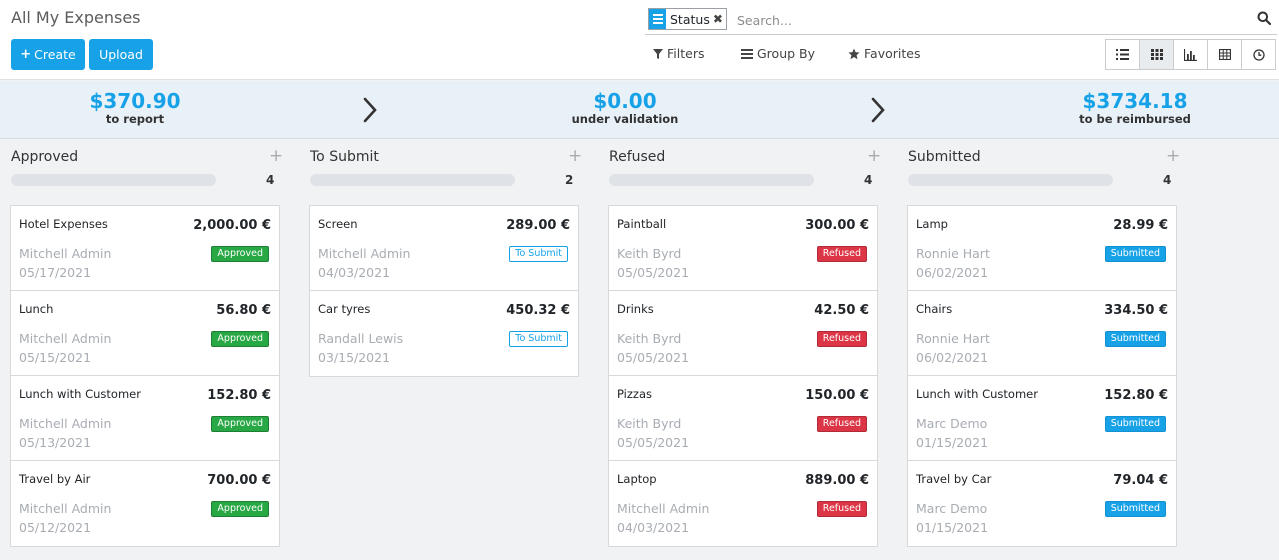 Image resolution: width=1279 pixels, height=560 pixels. I want to click on filters-button: Filters, so click(678, 53).